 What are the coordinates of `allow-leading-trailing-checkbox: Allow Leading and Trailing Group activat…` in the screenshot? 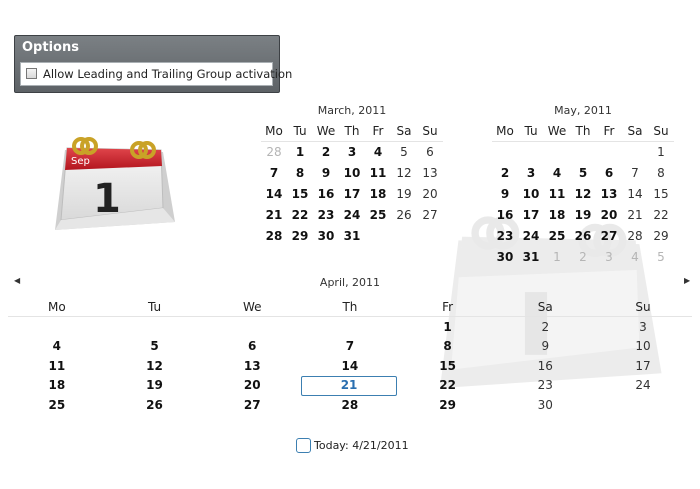 It's located at (156, 74).